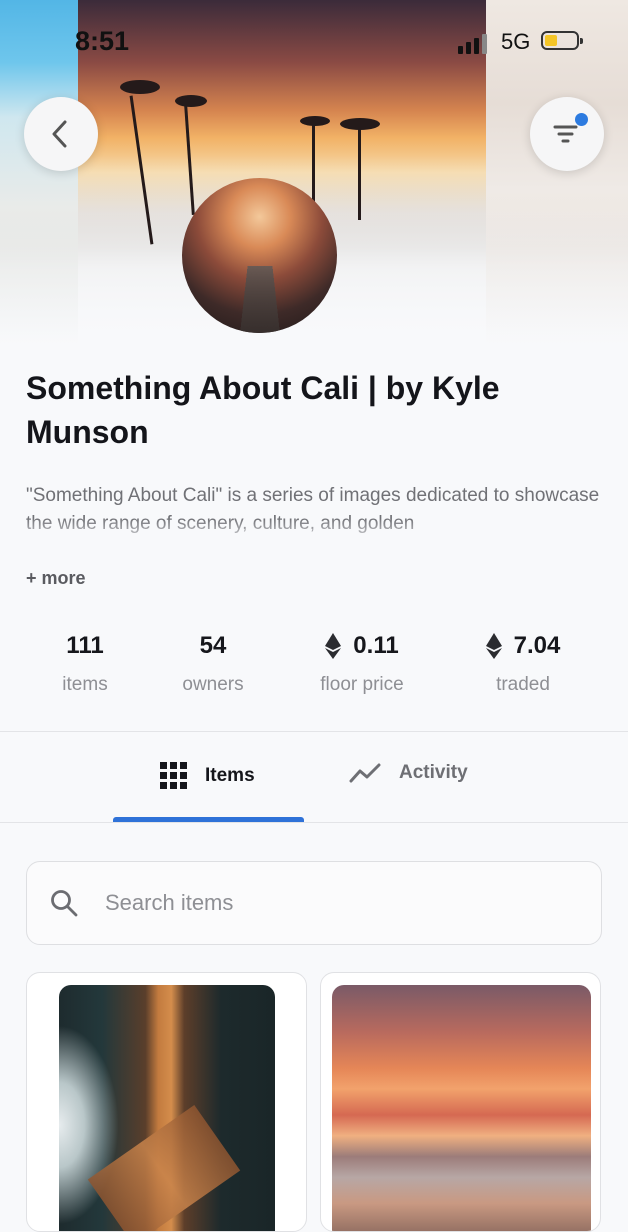 The image size is (628, 1232). Describe the element at coordinates (581, 119) in the screenshot. I see `filter-active-indicator` at that location.